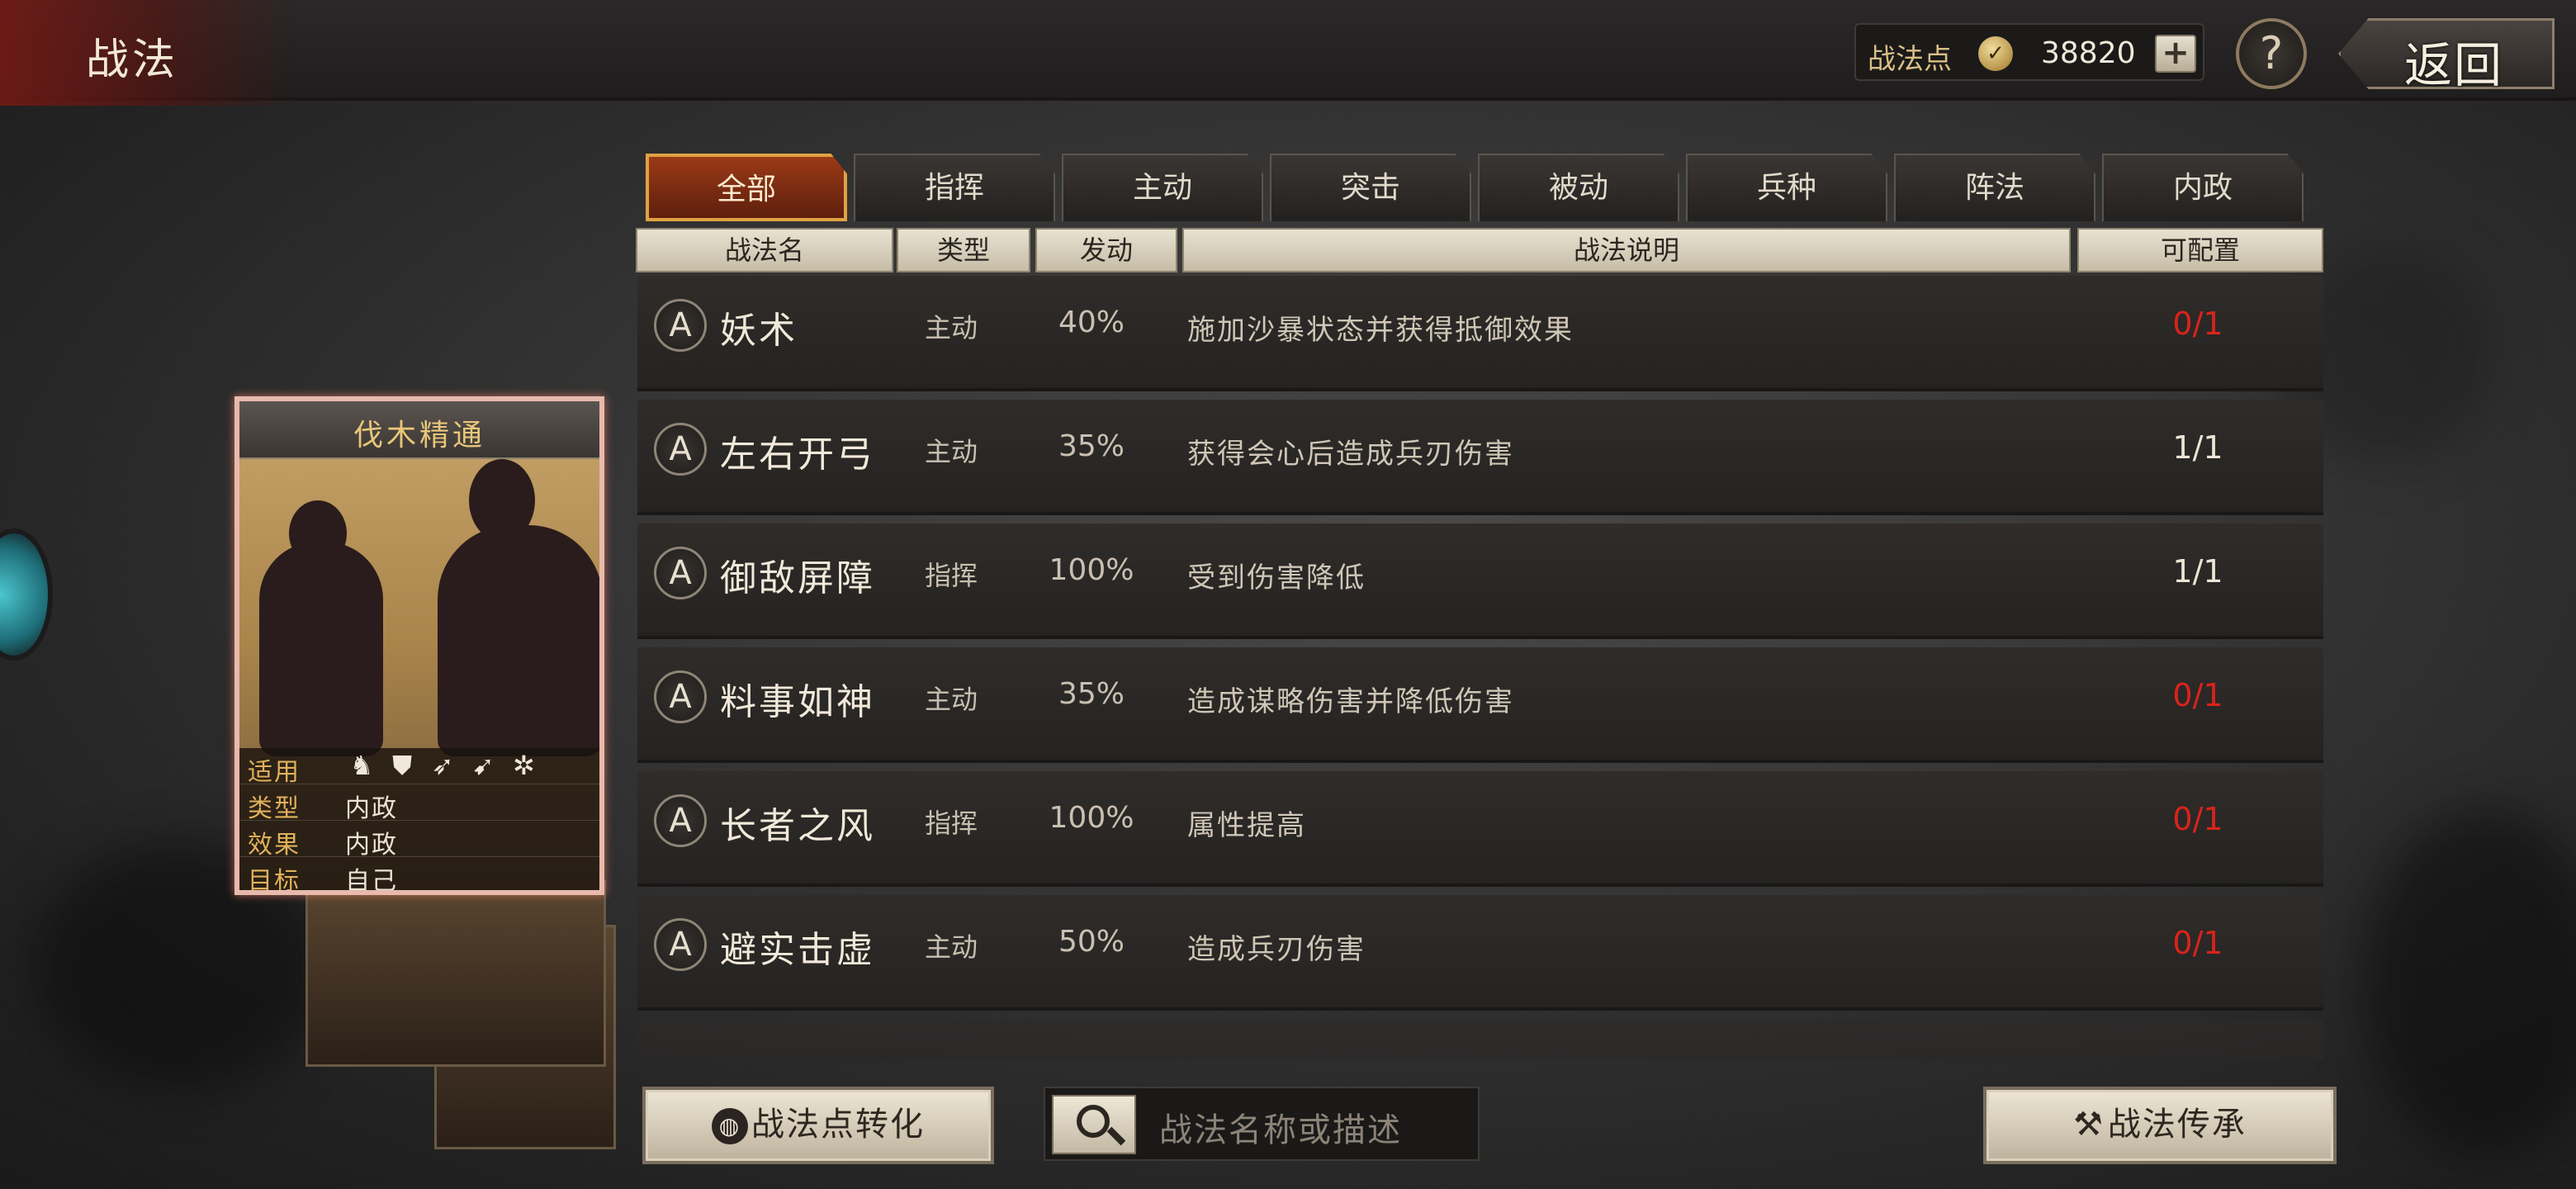  I want to click on card-info-panel: 适用 ♞ ⛊ ➶ ➹ ✲ 类型 内政 效果 内政 目标 自己, so click(419, 821).